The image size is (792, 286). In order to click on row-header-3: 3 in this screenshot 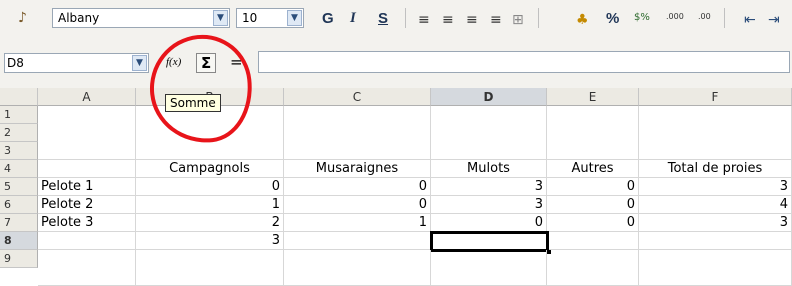, I will do `click(19, 151)`.